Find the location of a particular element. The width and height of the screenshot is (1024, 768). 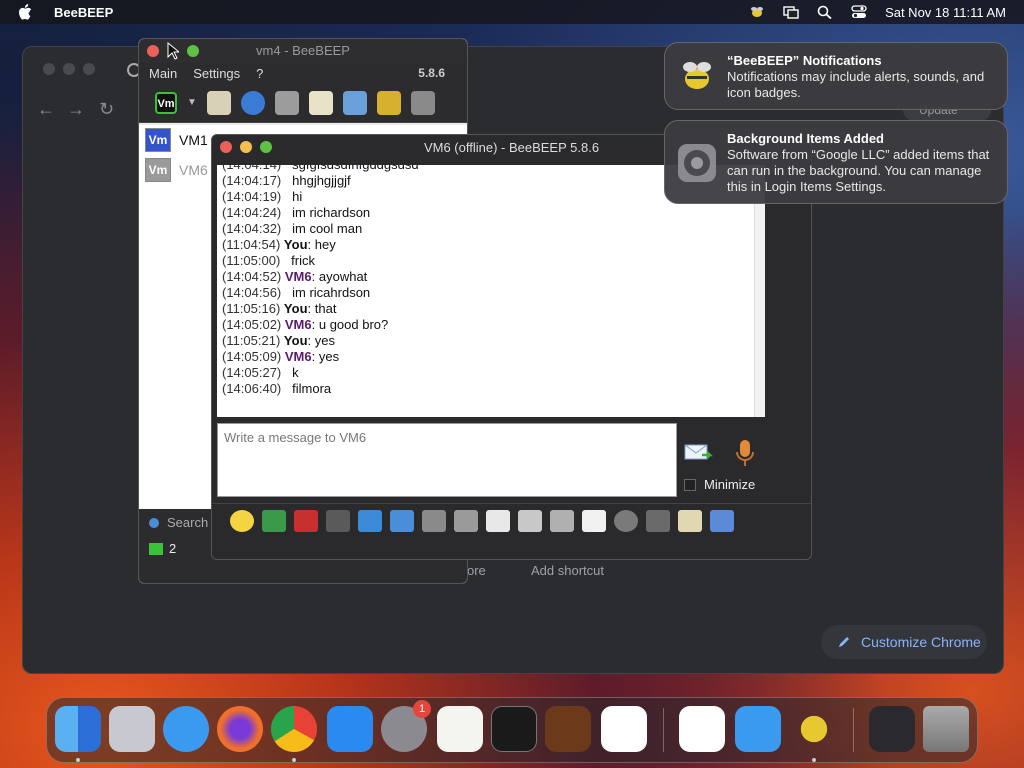

vm4-zoom-button is located at coordinates (193, 51).